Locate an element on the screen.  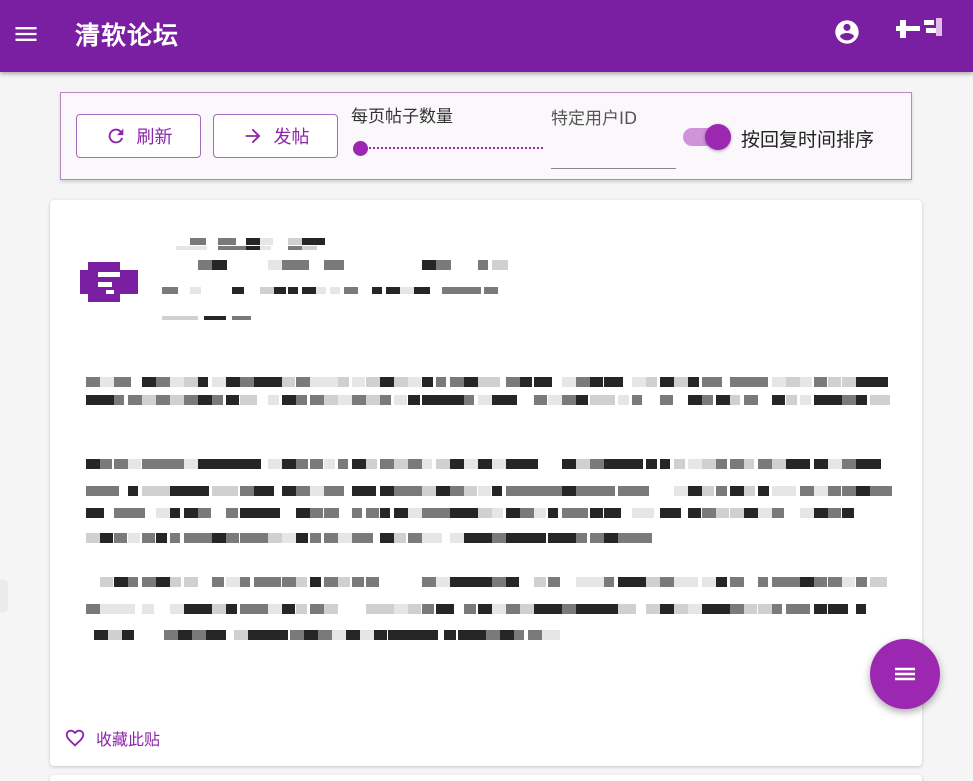
sort-by-reply-switch is located at coordinates (707, 137).